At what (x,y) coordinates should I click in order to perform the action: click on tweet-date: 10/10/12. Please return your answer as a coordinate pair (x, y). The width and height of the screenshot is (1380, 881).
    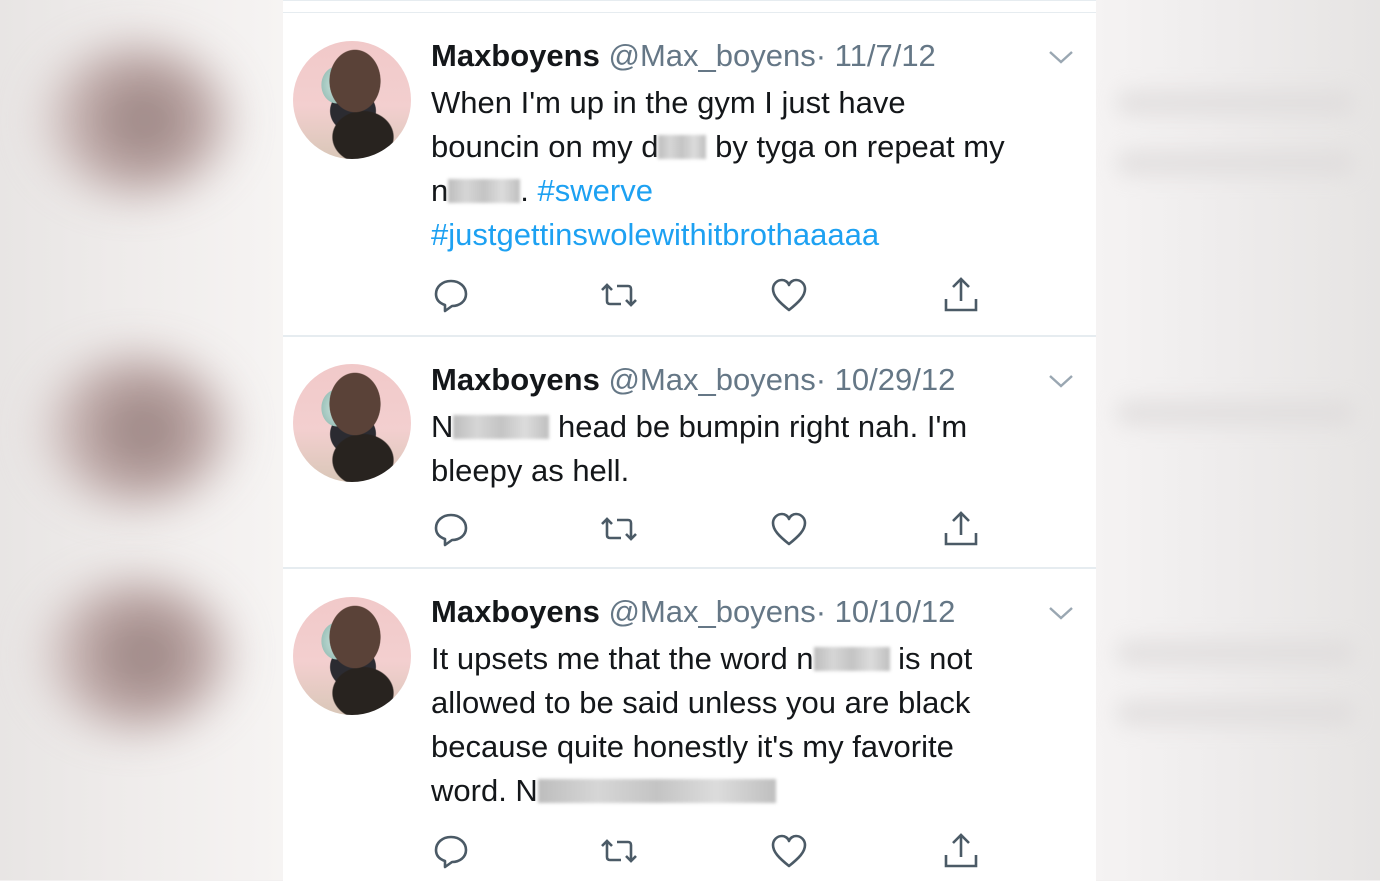
    Looking at the image, I should click on (895, 611).